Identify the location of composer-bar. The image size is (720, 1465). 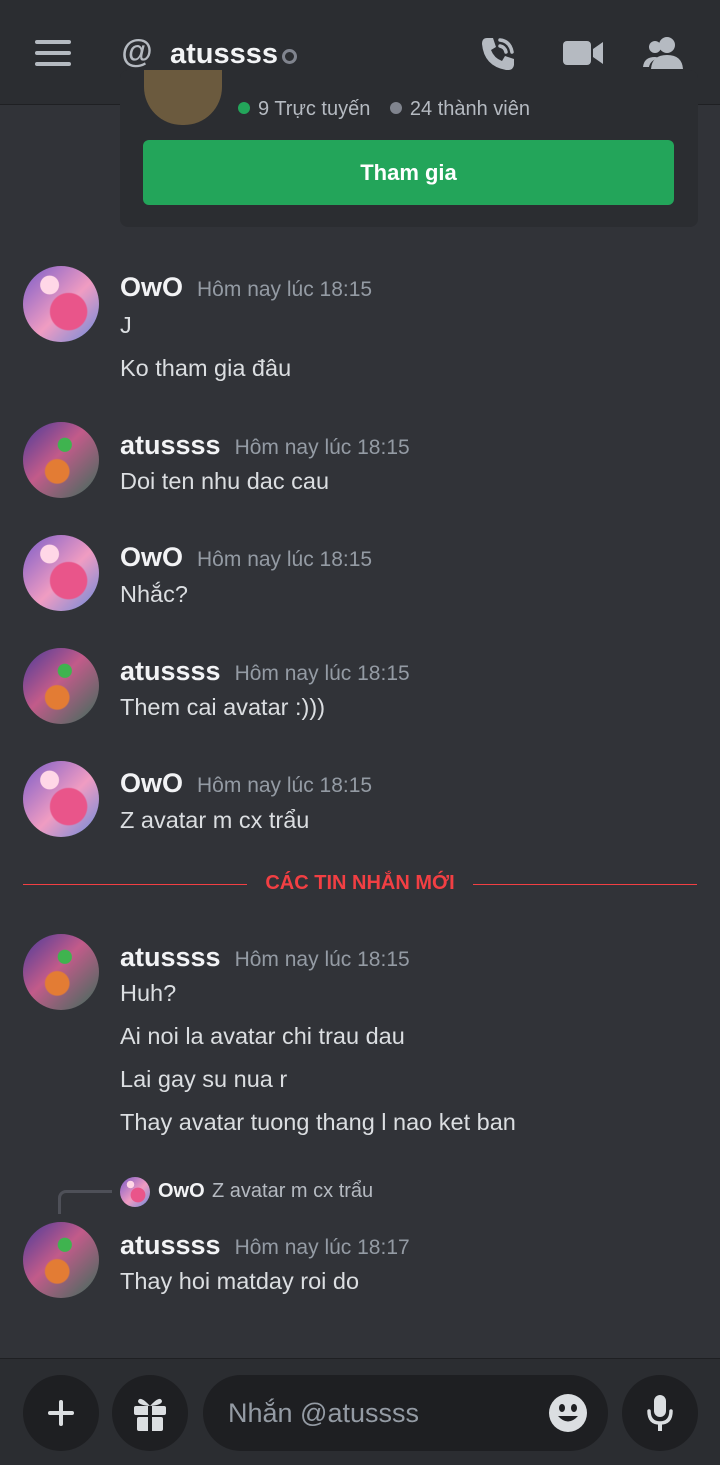
(360, 1411).